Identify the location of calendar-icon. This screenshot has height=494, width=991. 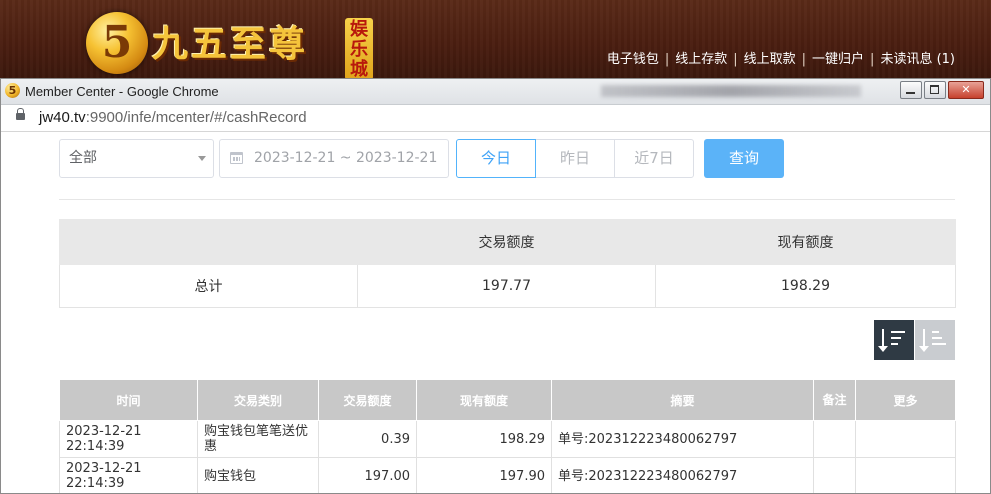
(236, 158).